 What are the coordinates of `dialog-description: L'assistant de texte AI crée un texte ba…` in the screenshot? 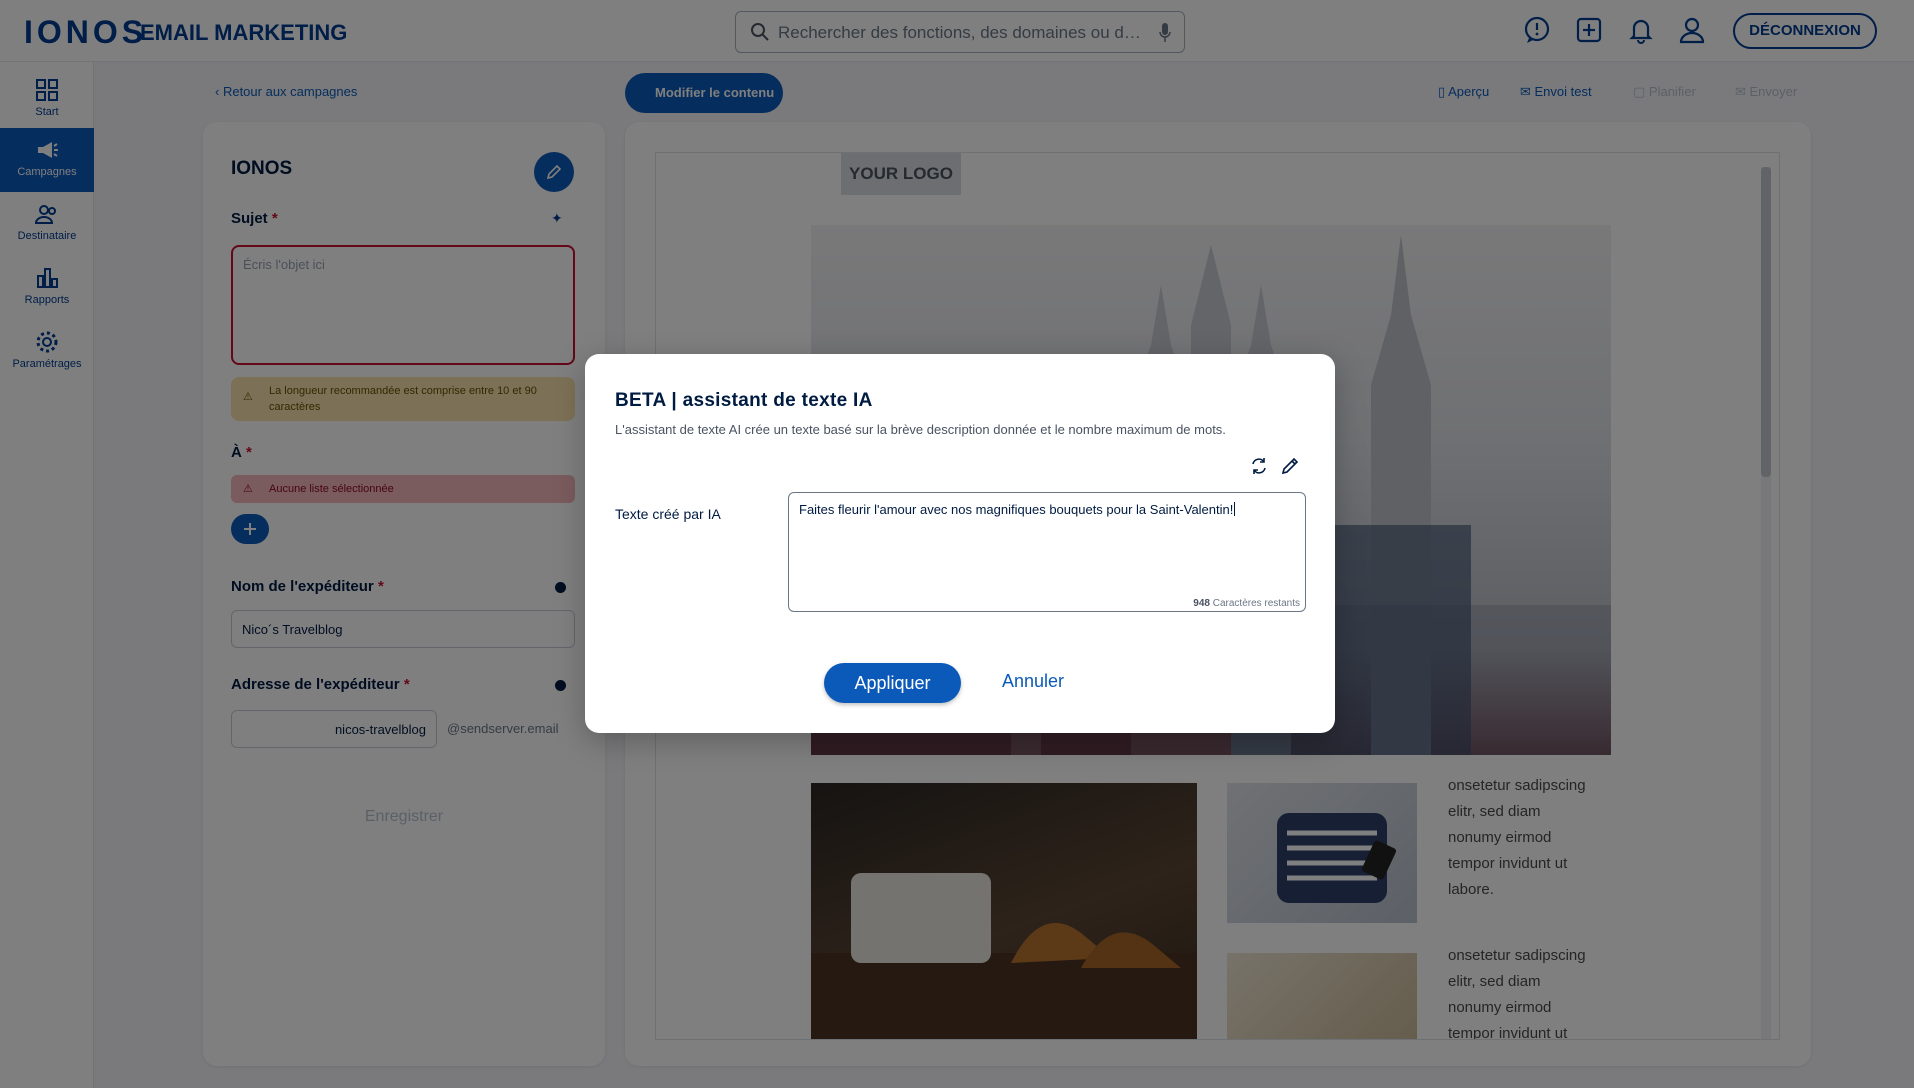 It's located at (920, 429).